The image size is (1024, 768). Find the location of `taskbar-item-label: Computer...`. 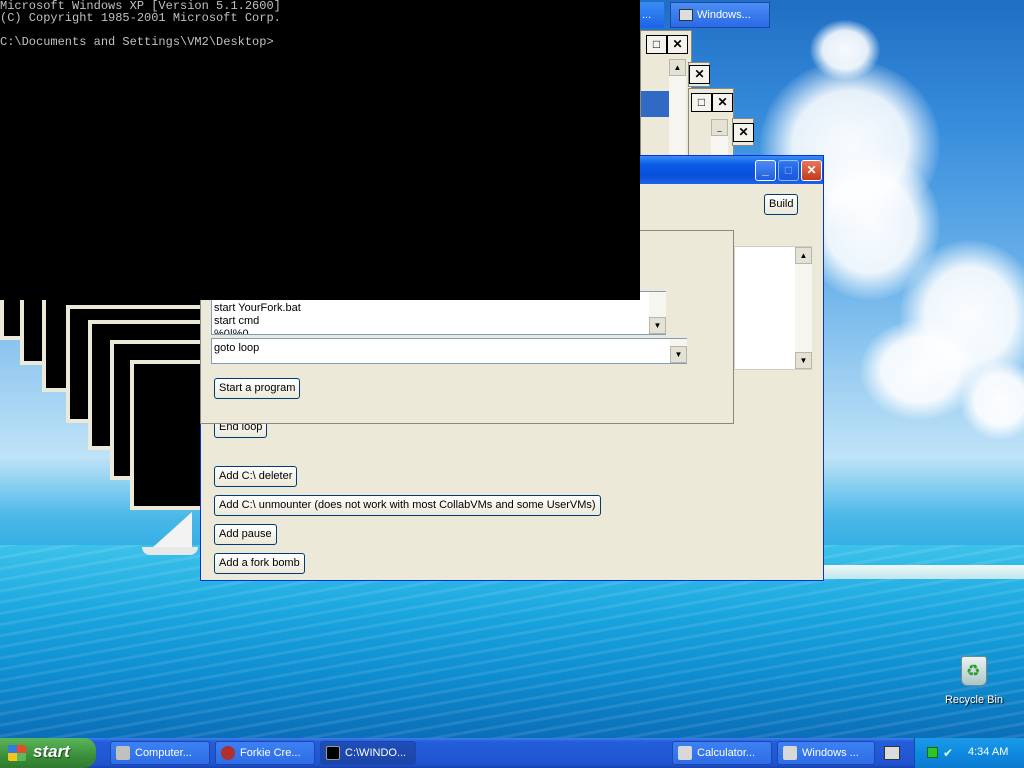

taskbar-item-label: Computer... is located at coordinates (163, 753).